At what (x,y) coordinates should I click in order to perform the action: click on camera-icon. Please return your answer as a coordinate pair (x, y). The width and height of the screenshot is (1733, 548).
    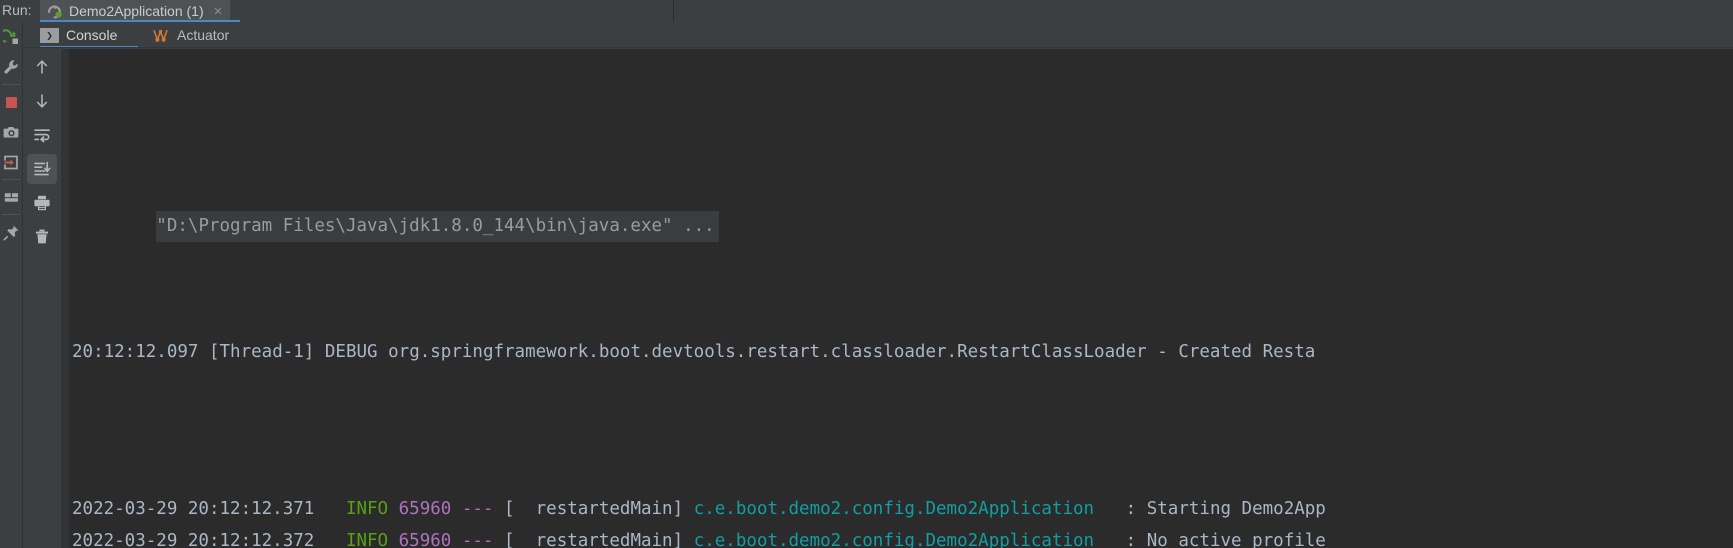
    Looking at the image, I should click on (11, 132).